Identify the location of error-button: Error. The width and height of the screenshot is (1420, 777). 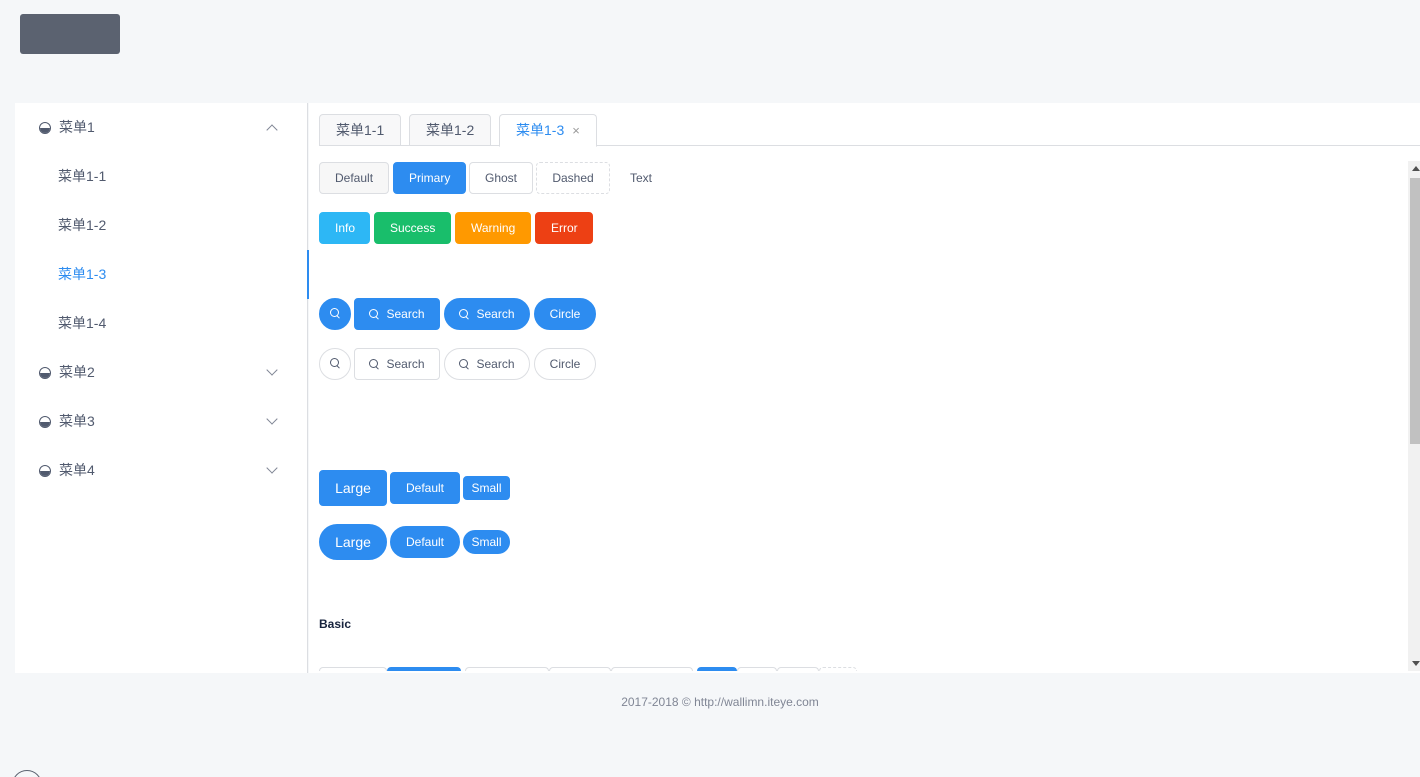
(564, 228).